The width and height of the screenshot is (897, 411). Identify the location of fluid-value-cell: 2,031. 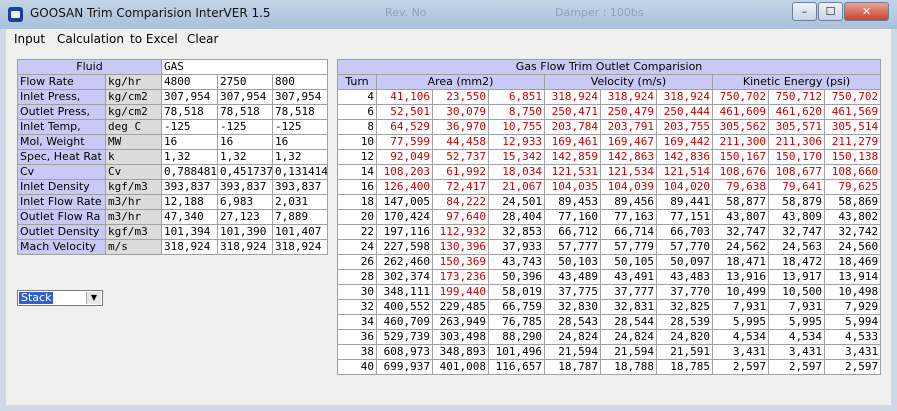
(300, 202).